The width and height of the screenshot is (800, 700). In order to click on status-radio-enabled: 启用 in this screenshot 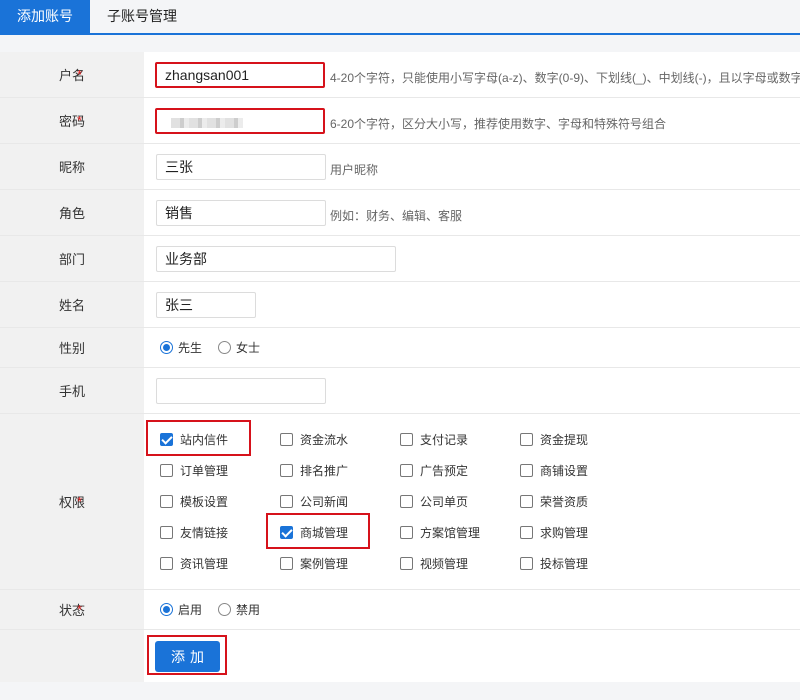, I will do `click(181, 609)`.